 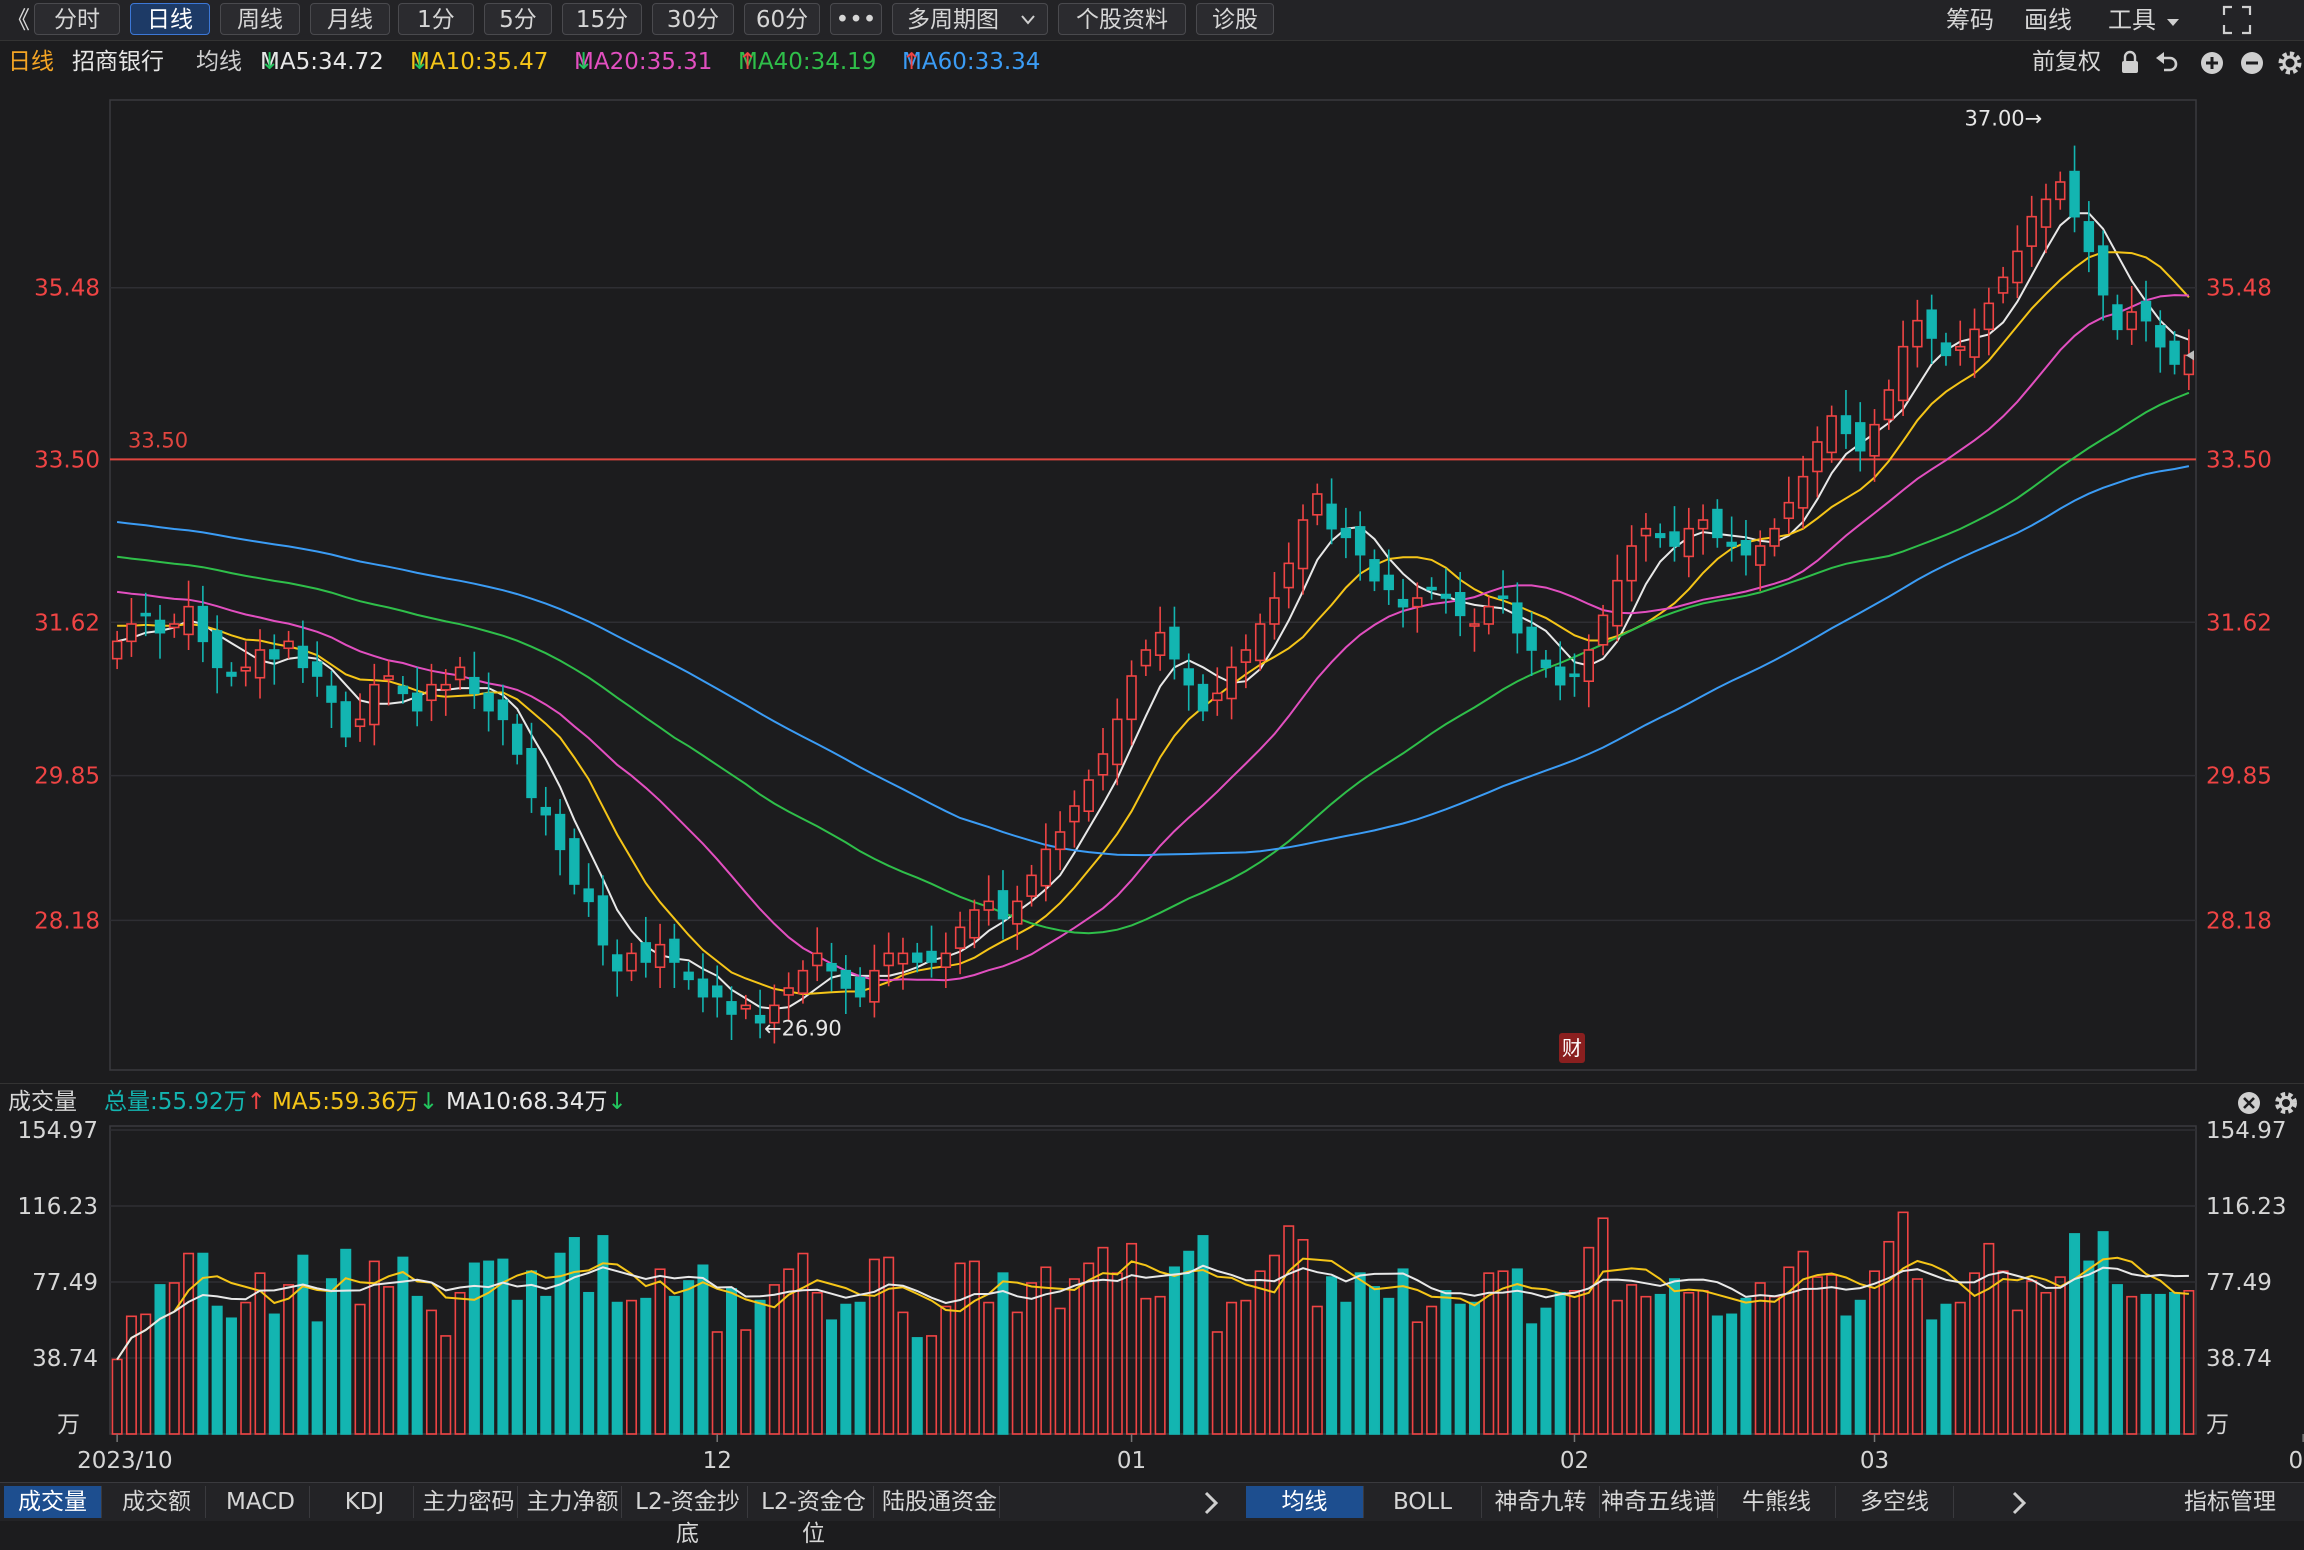 I want to click on period-button: 月线, so click(x=350, y=19).